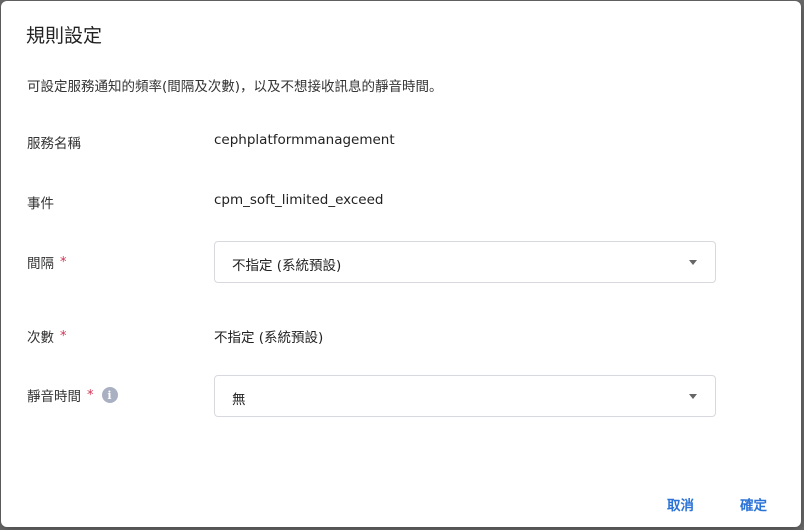  I want to click on cancel-button: 取消, so click(680, 504).